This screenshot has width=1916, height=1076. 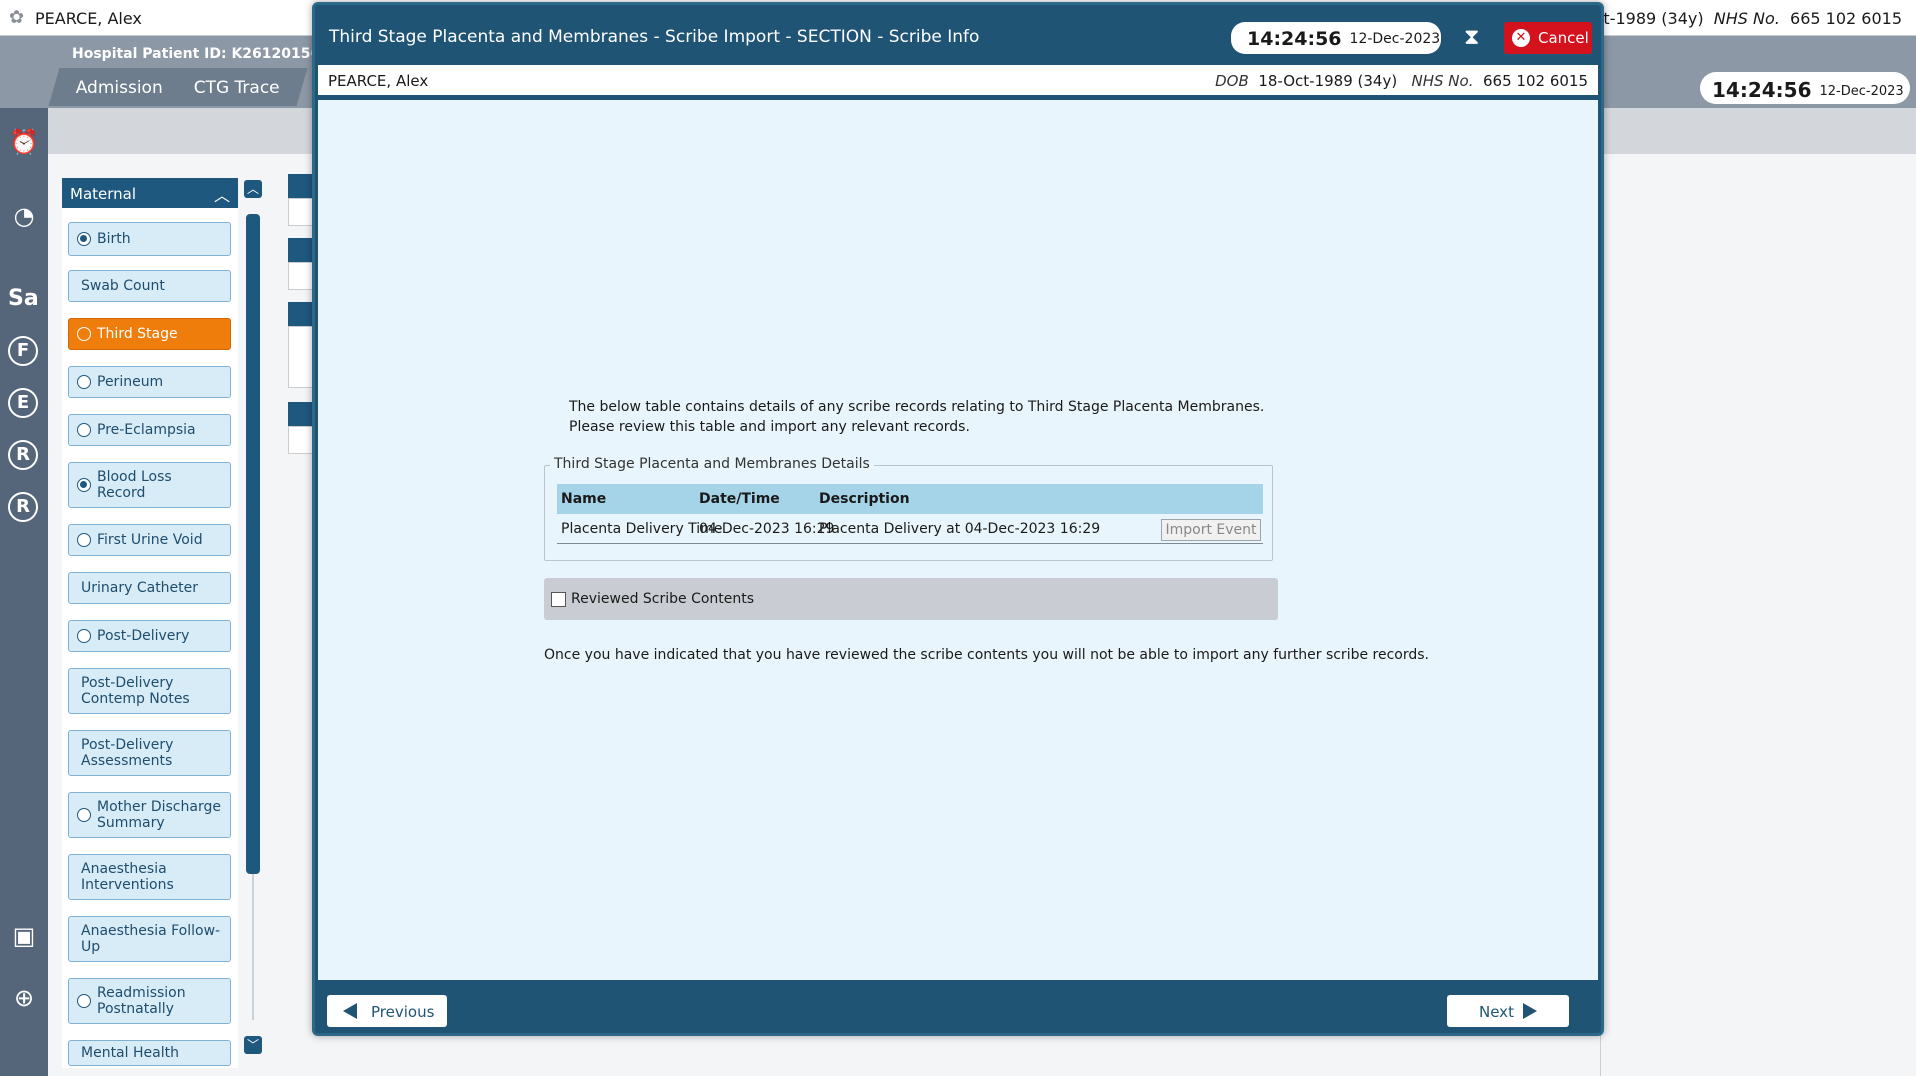 What do you see at coordinates (1563, 38) in the screenshot?
I see `cancel-label: Cancel` at bounding box center [1563, 38].